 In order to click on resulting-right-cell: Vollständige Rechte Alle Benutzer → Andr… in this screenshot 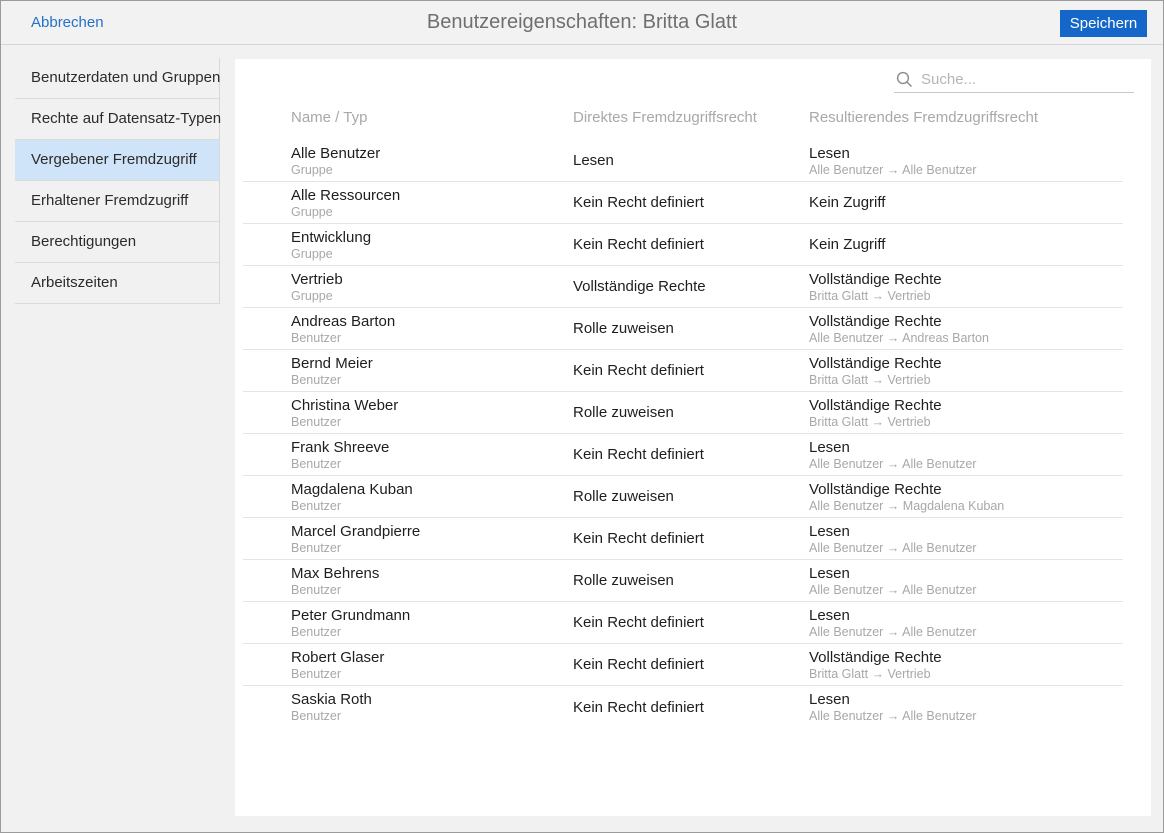, I will do `click(966, 328)`.